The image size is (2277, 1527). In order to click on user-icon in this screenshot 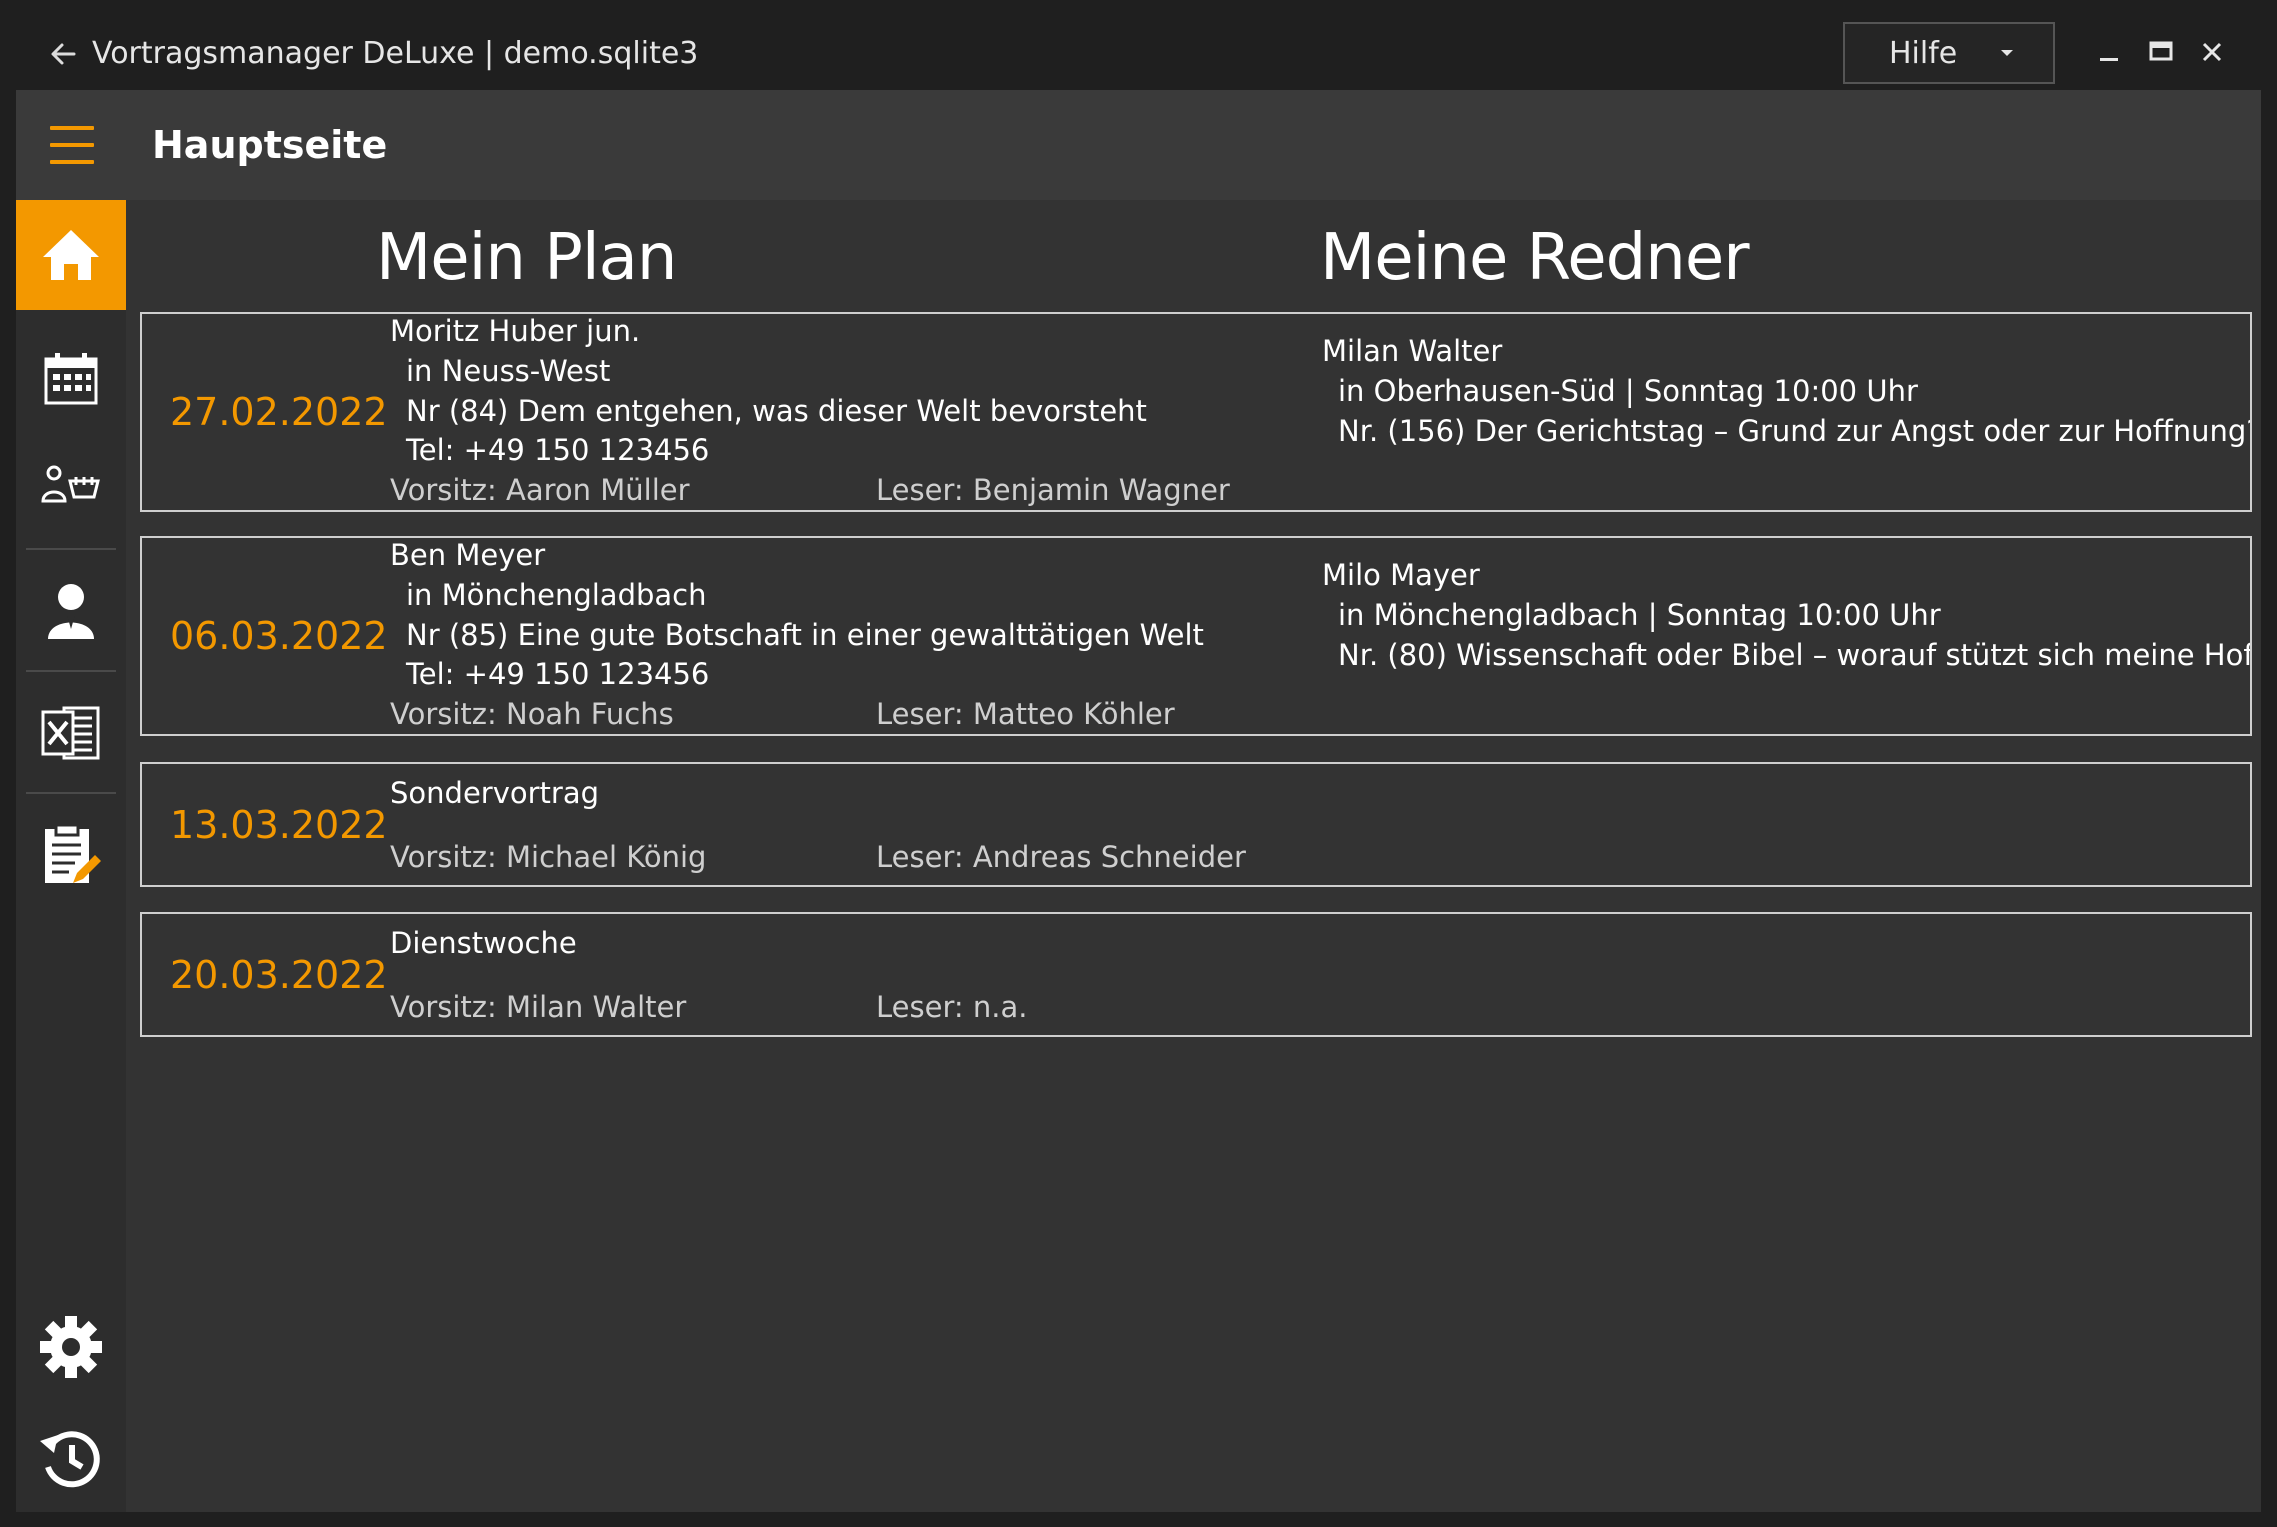, I will do `click(71, 611)`.